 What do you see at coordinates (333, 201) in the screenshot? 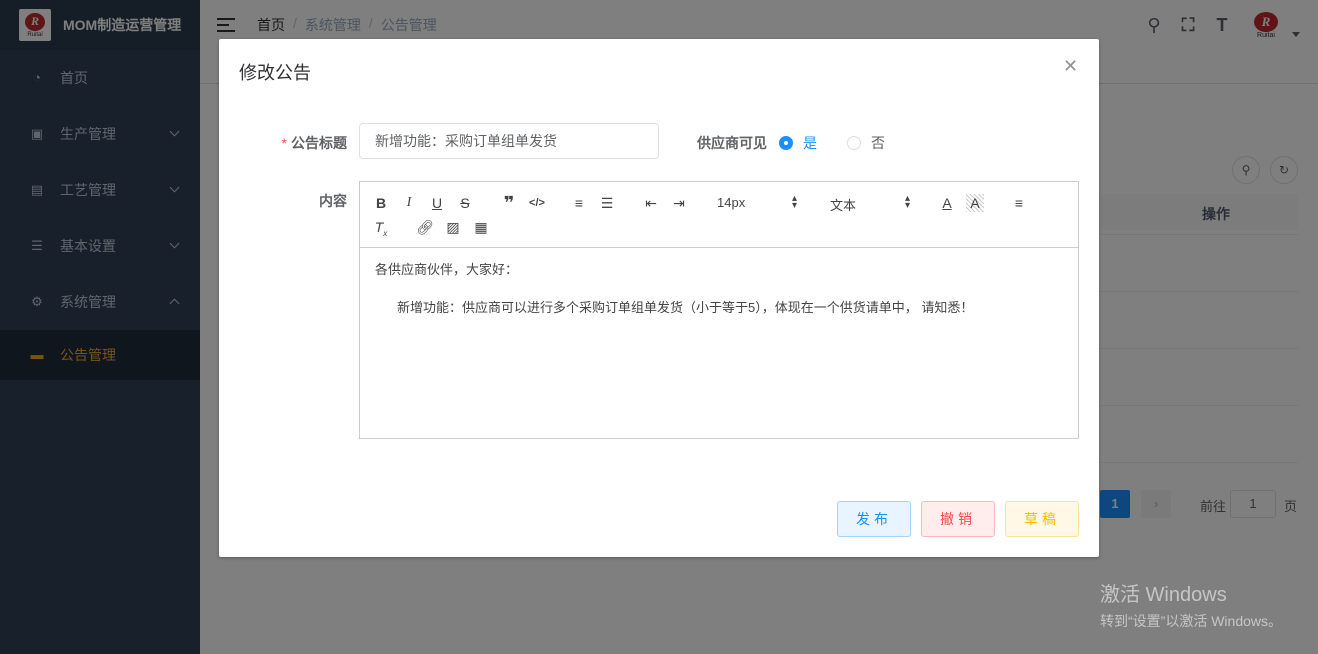
I see `content-label: 内容` at bounding box center [333, 201].